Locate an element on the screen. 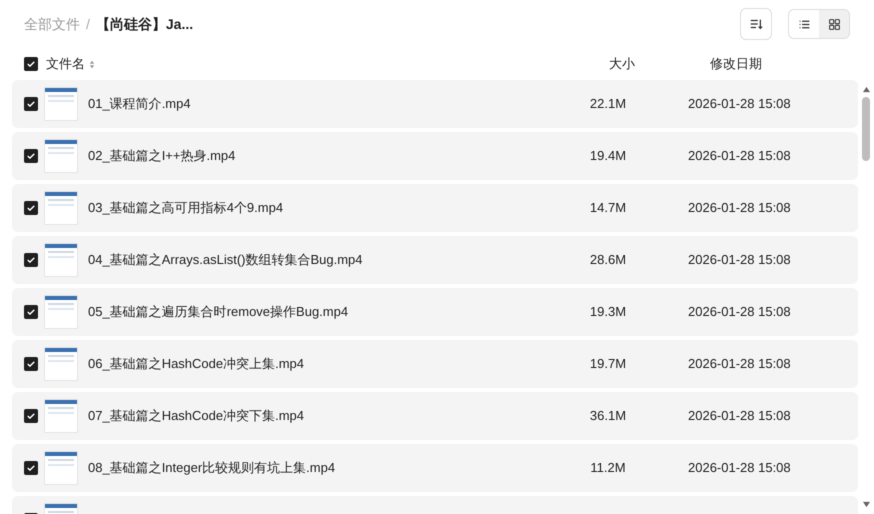 The image size is (874, 514). file-name: 03_基础篇之高可用指标4个9.mp4 is located at coordinates (186, 208).